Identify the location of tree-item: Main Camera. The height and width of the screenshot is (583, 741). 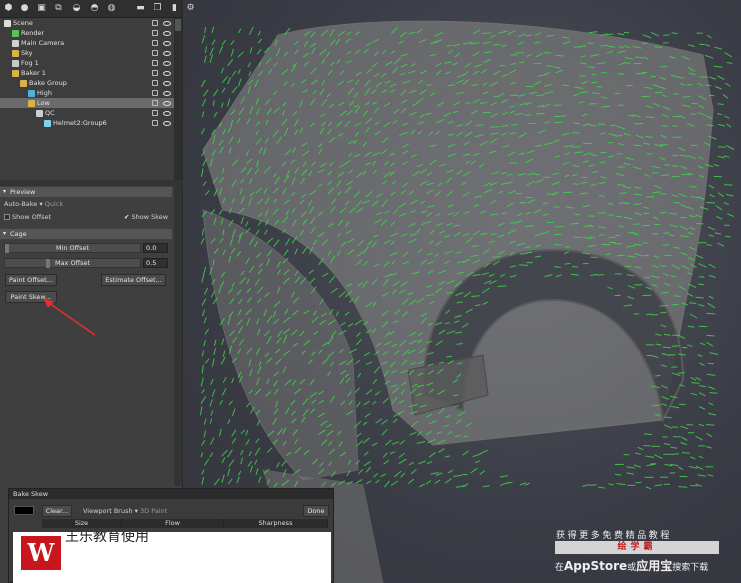
(87, 43).